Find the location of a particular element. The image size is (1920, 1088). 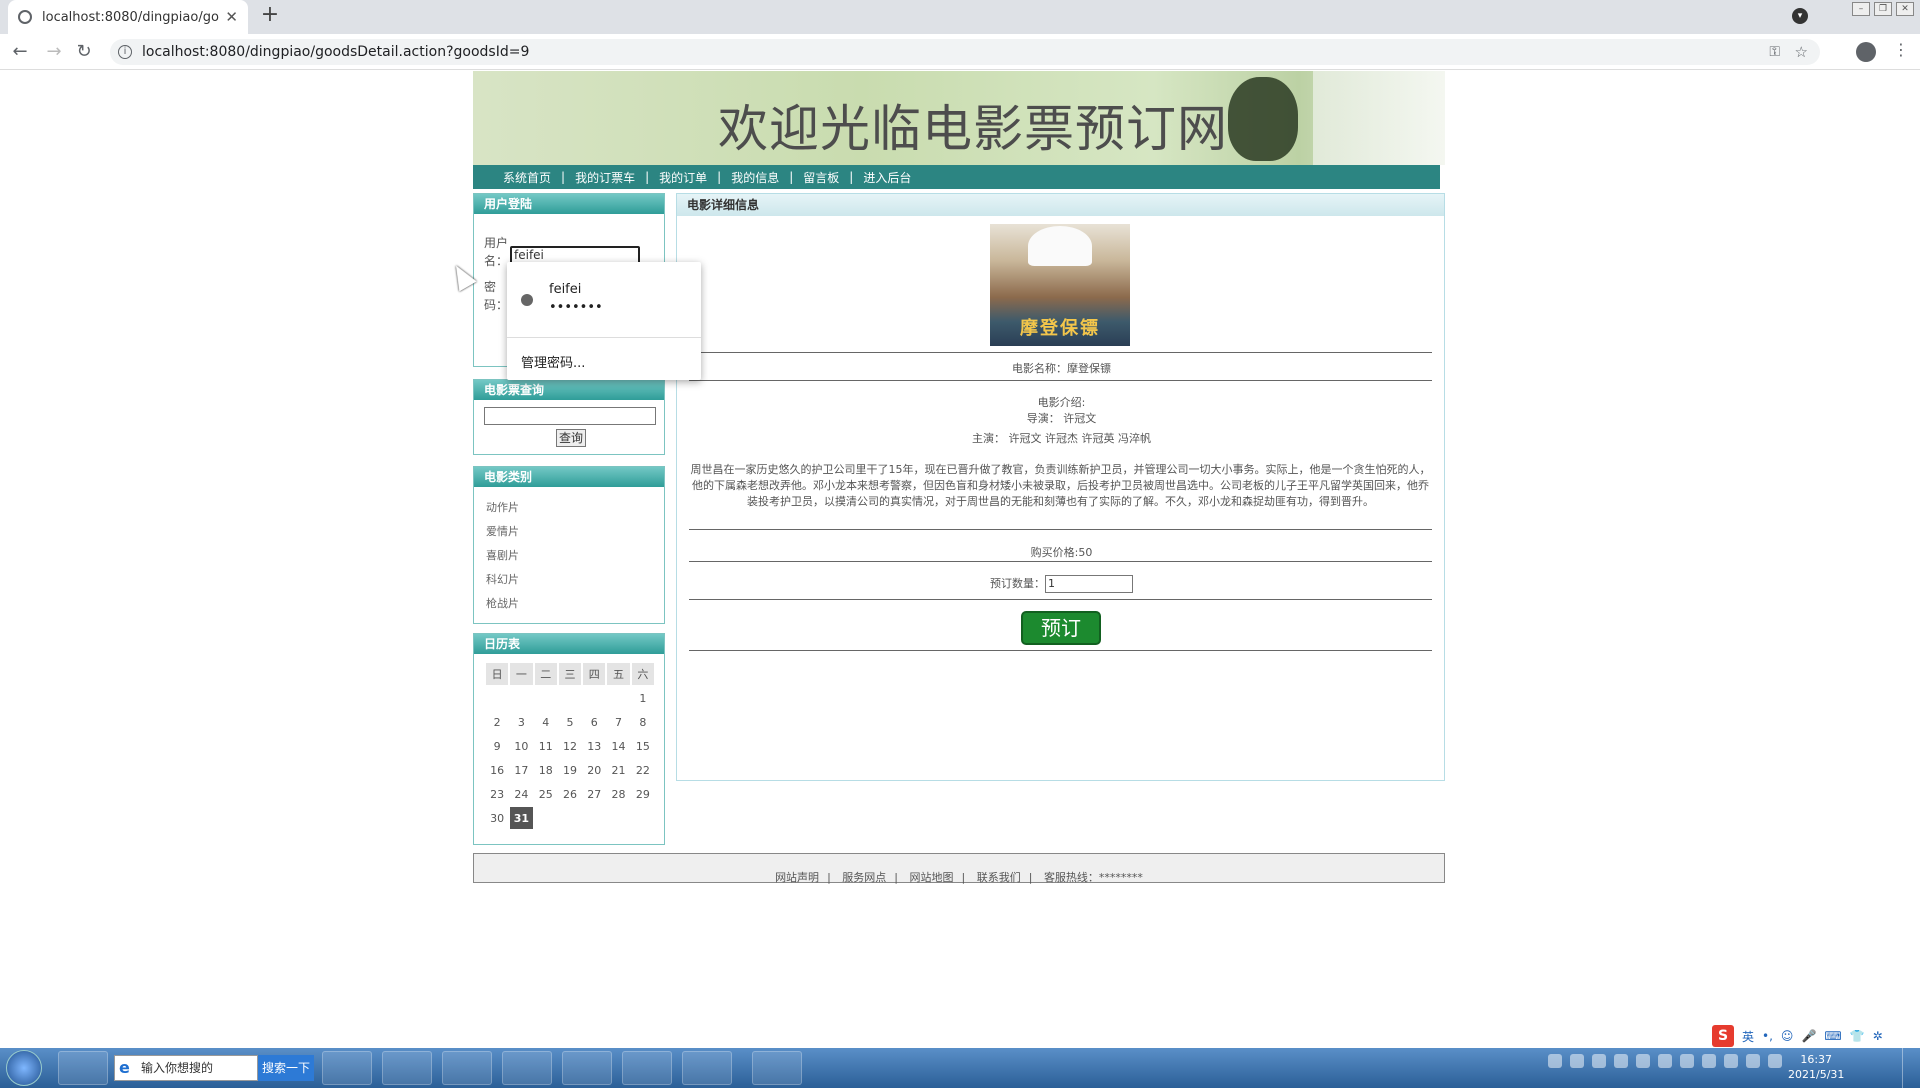

taskbar-search-button: 搜索一下 is located at coordinates (286, 1068).